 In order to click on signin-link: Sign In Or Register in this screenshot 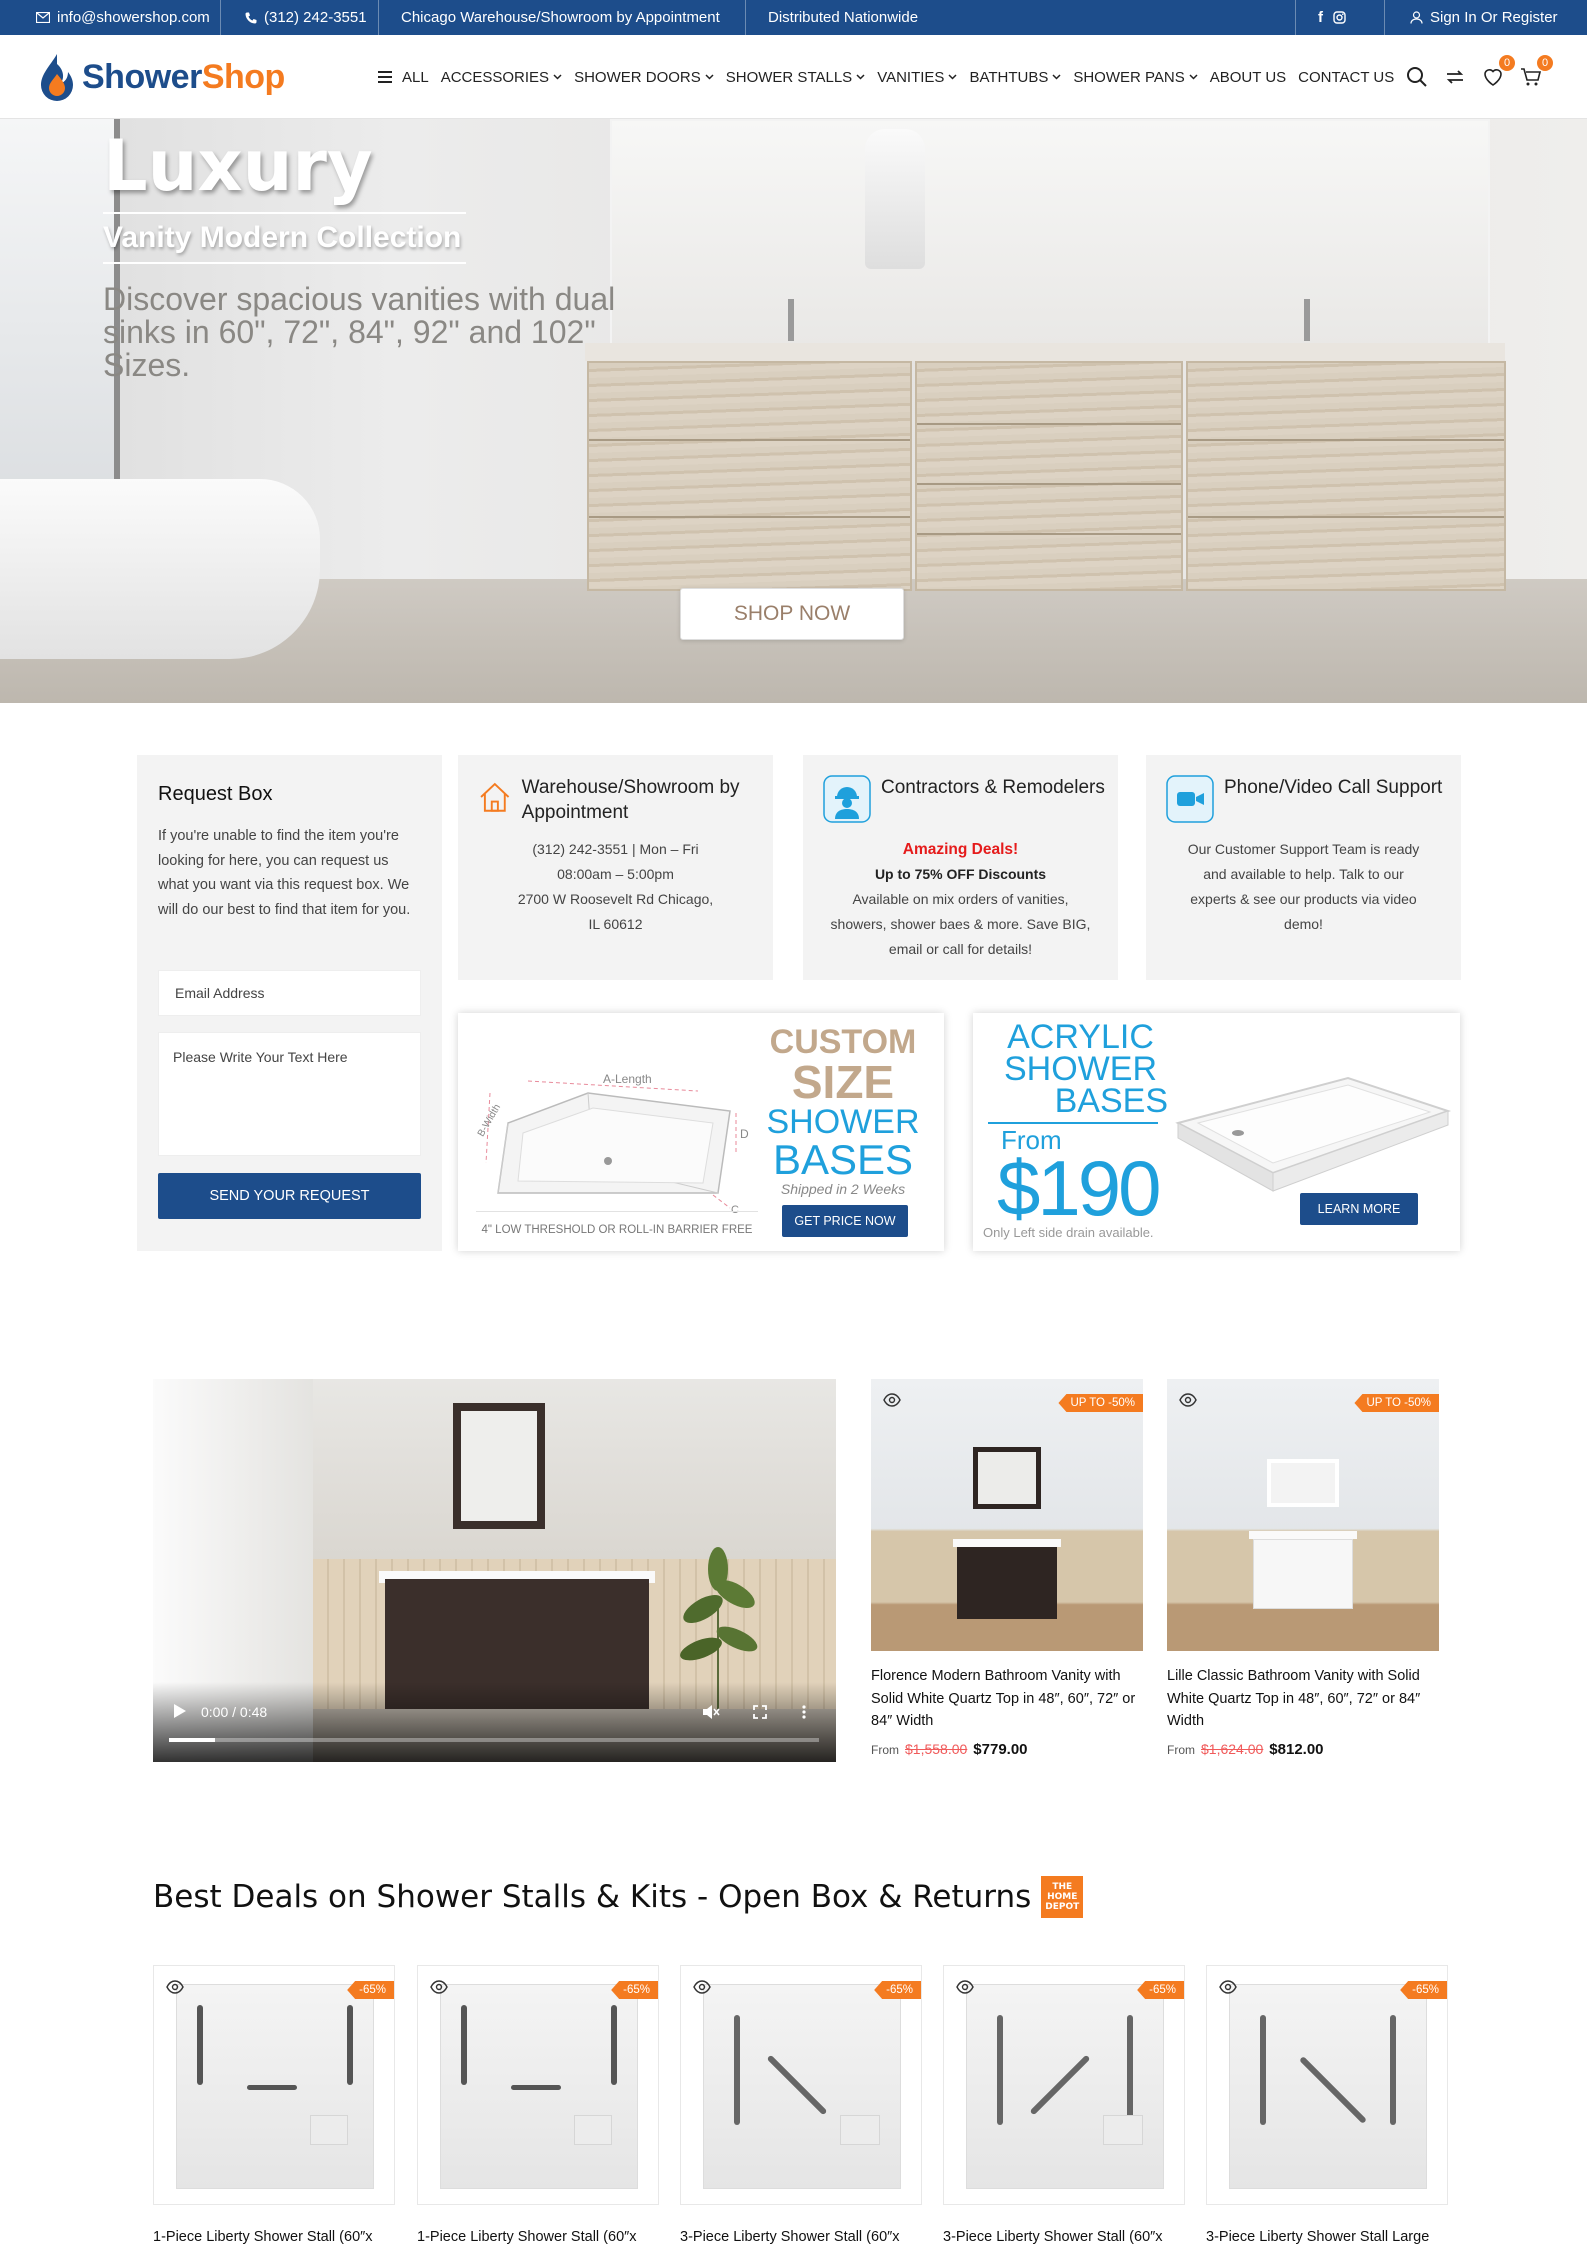, I will do `click(1484, 17)`.